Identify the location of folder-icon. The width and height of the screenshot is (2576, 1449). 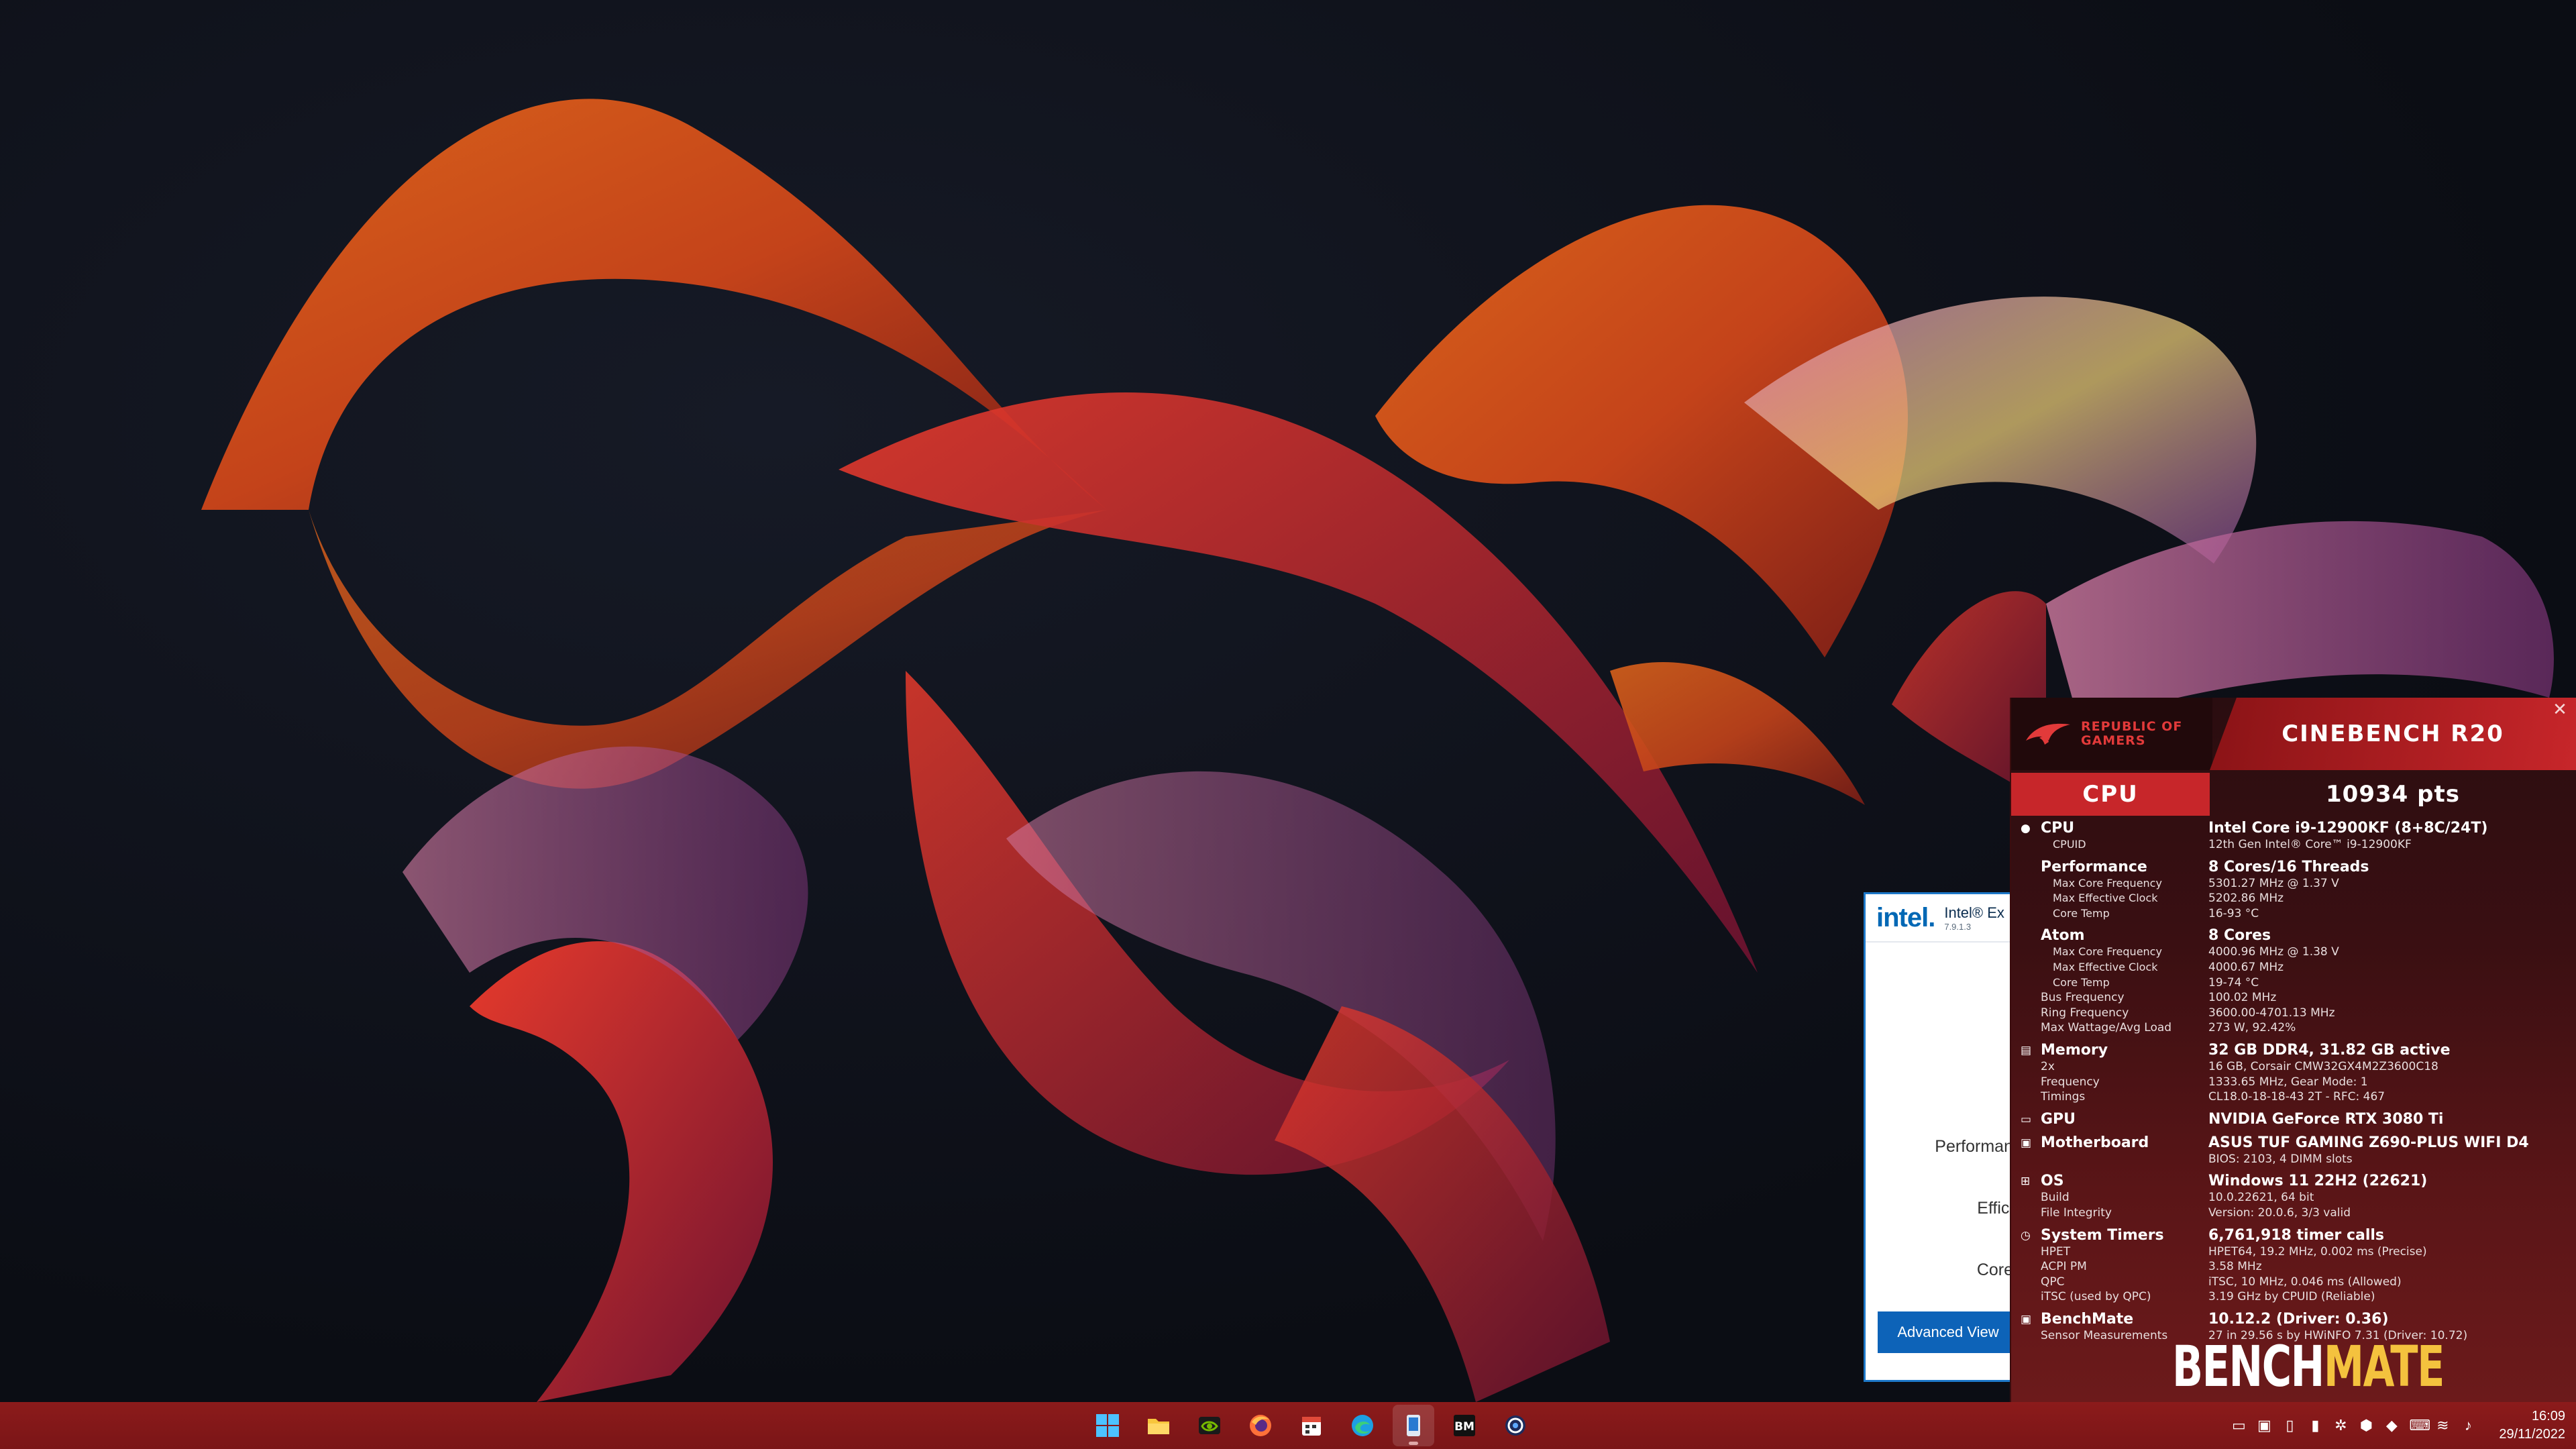
(1158, 1426).